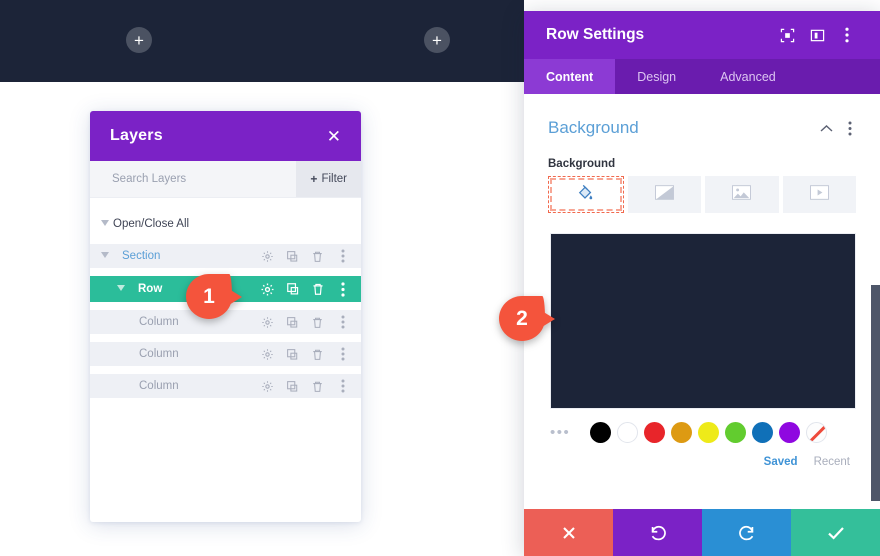 This screenshot has height=556, width=880. Describe the element at coordinates (627, 432) in the screenshot. I see `swatch-white` at that location.